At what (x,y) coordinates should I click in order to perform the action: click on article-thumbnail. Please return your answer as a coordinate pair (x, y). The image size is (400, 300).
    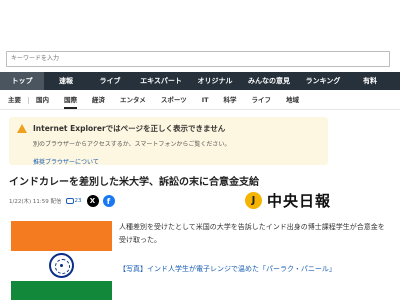
    Looking at the image, I should click on (61, 260).